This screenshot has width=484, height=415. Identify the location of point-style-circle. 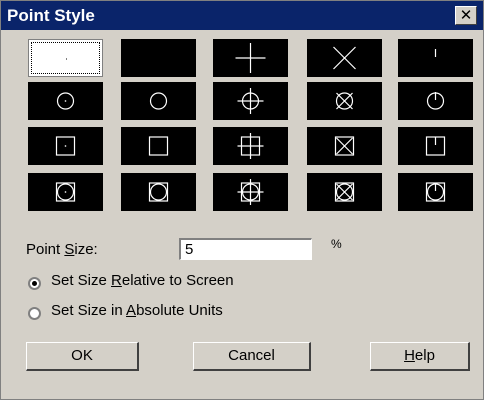
(158, 101).